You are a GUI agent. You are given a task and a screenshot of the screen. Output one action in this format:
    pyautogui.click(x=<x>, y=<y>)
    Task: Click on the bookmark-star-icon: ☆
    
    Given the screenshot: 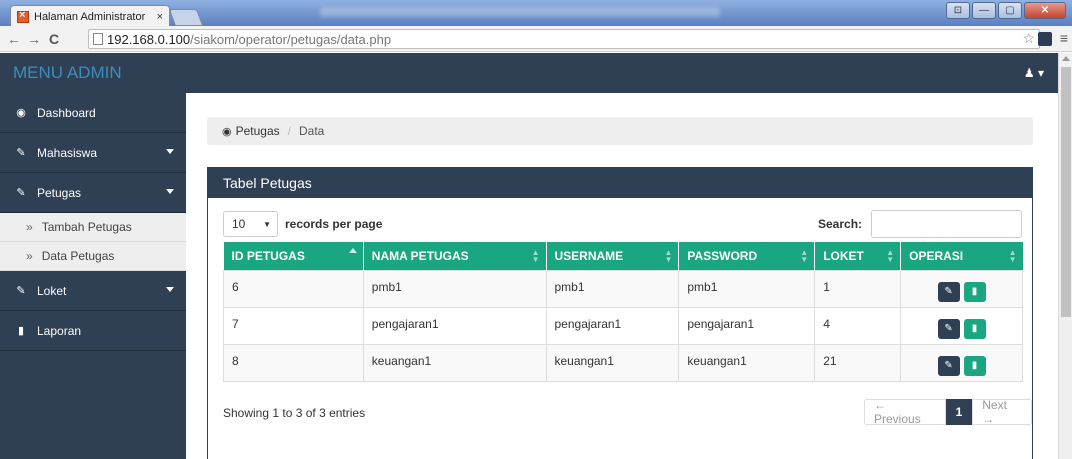 What is the action you would take?
    pyautogui.click(x=1028, y=38)
    